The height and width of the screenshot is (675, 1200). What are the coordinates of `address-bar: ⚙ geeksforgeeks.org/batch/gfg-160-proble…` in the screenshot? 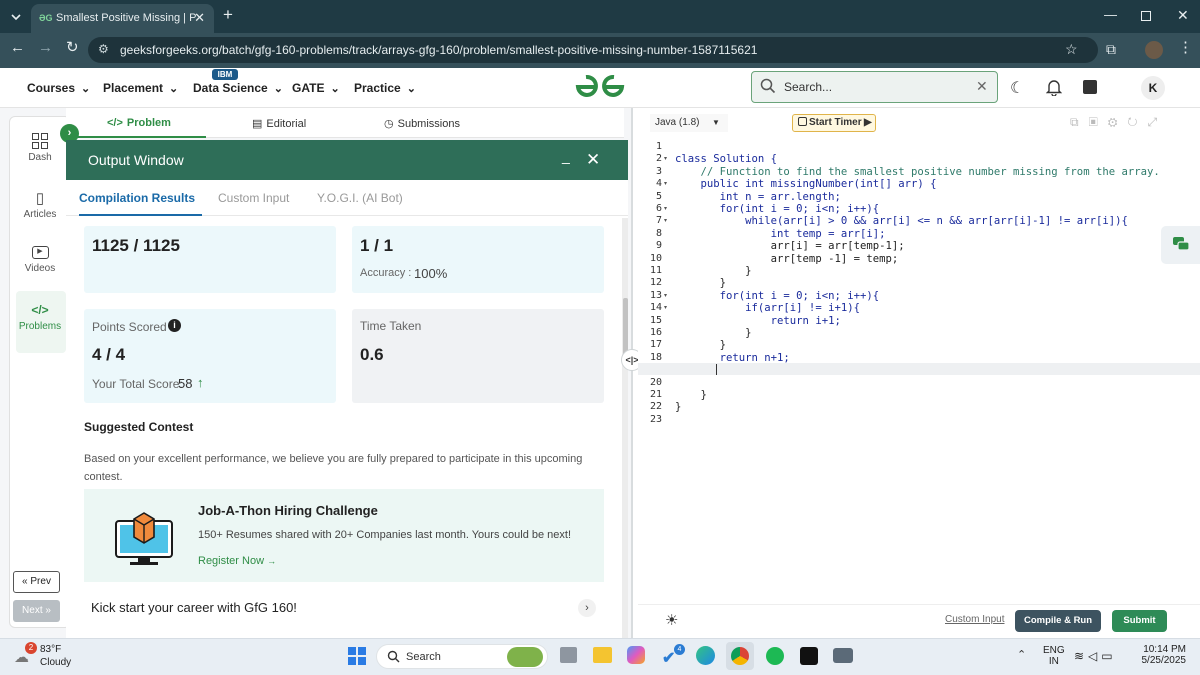 It's located at (593, 50).